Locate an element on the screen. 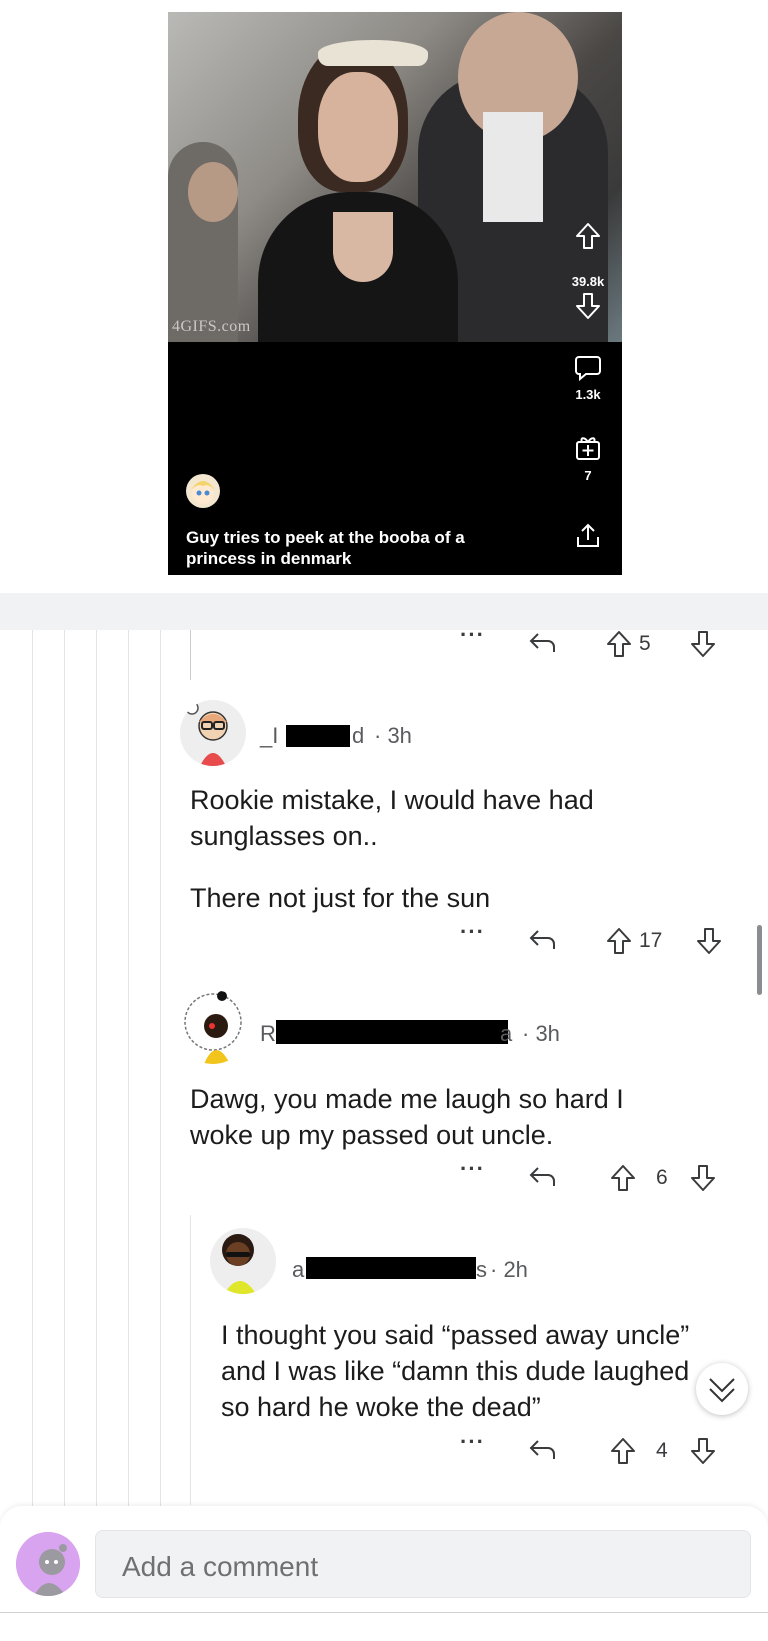 The height and width of the screenshot is (1641, 768). comment-username-end: d is located at coordinates (358, 735).